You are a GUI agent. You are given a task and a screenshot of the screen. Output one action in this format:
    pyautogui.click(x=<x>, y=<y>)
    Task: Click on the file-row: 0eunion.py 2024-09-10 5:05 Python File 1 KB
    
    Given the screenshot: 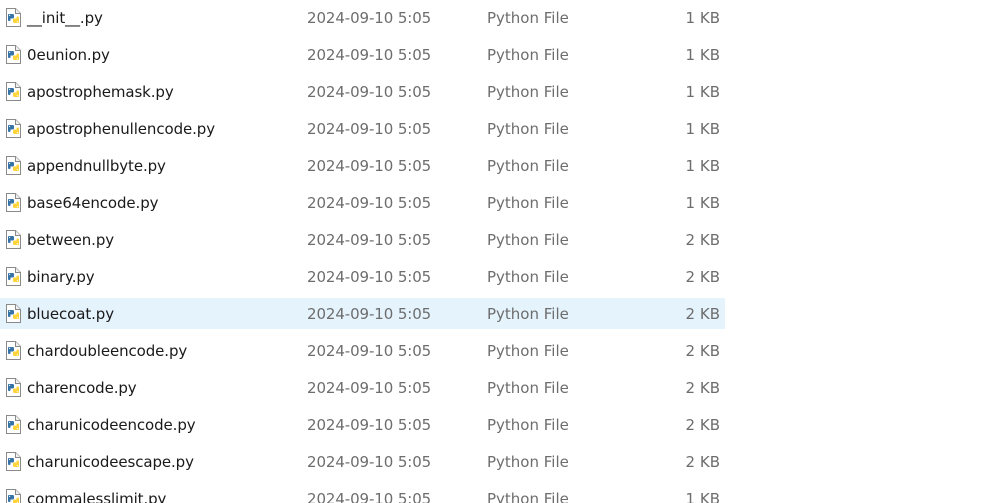 What is the action you would take?
    pyautogui.click(x=362, y=54)
    